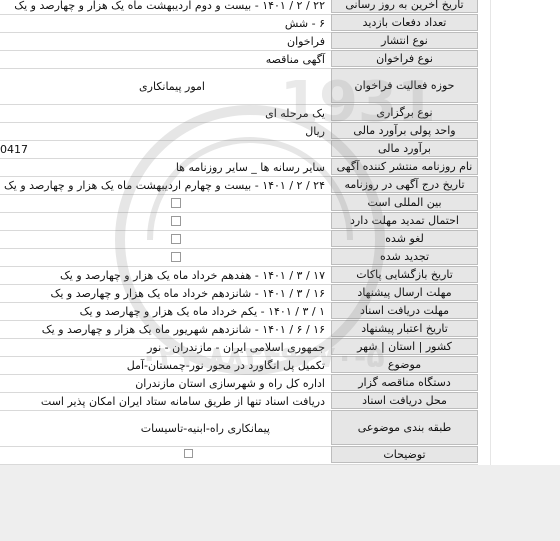  What do you see at coordinates (165, 131) in the screenshot?
I see `row-value: ریال` at bounding box center [165, 131].